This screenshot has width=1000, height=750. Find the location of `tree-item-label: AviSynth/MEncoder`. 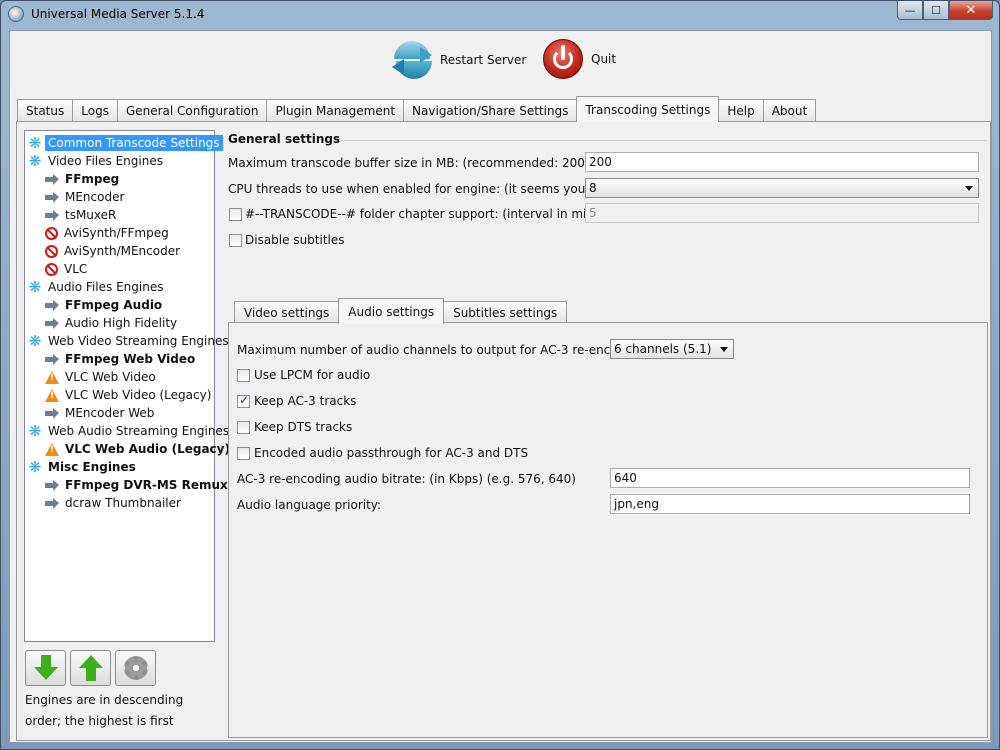

tree-item-label: AviSynth/MEncoder is located at coordinates (122, 251).